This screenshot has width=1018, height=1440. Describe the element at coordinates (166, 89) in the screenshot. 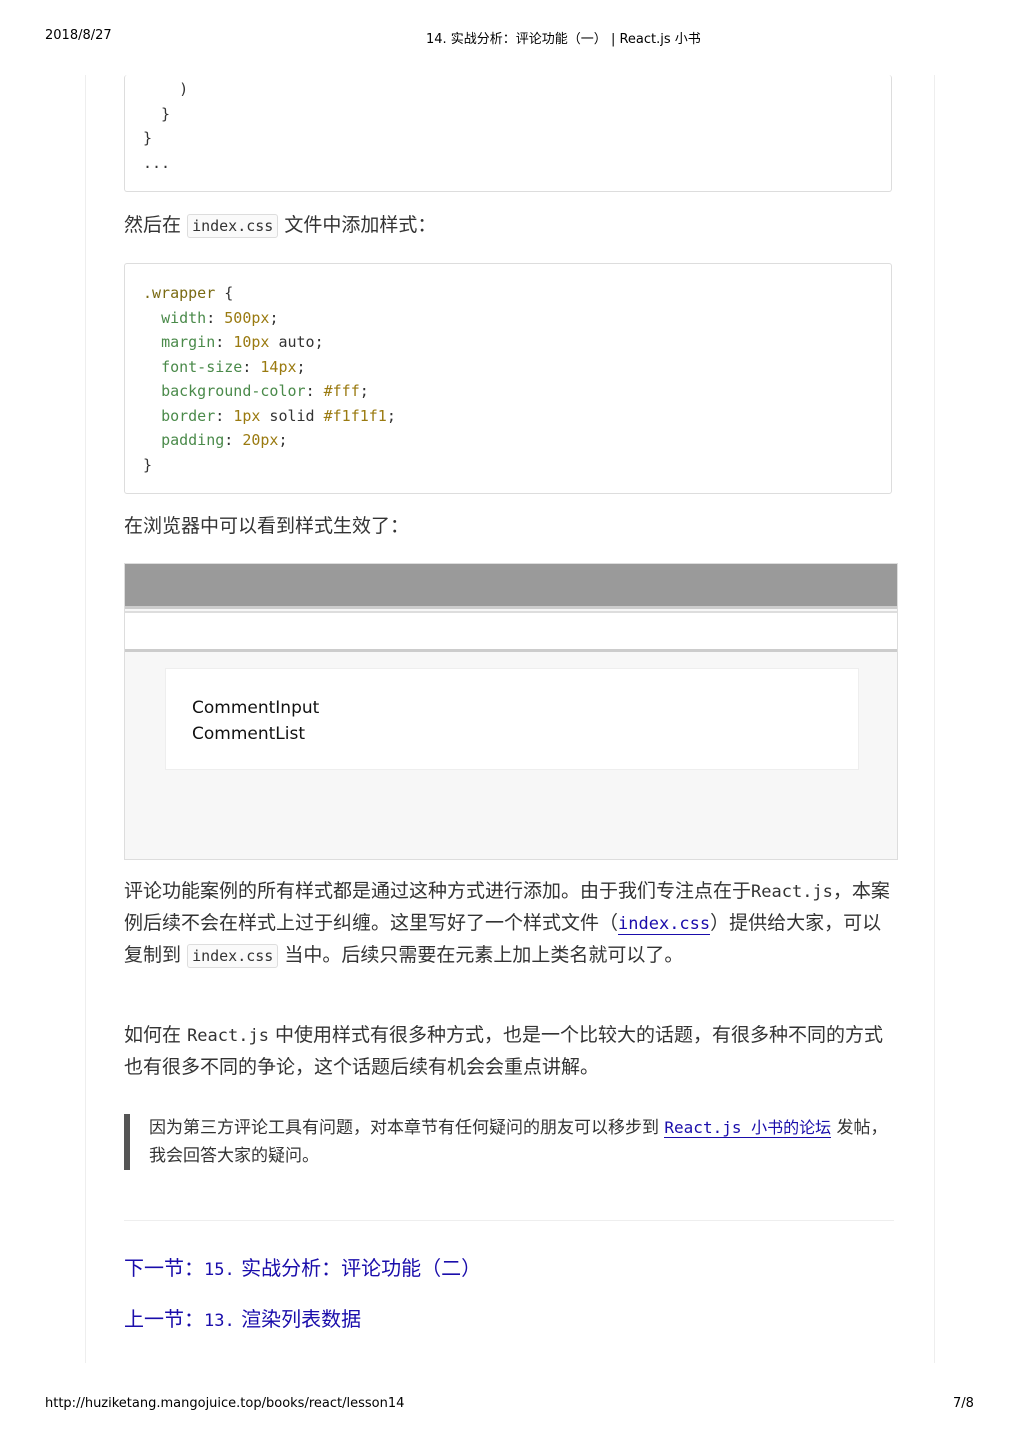

I see `code-line: )` at that location.